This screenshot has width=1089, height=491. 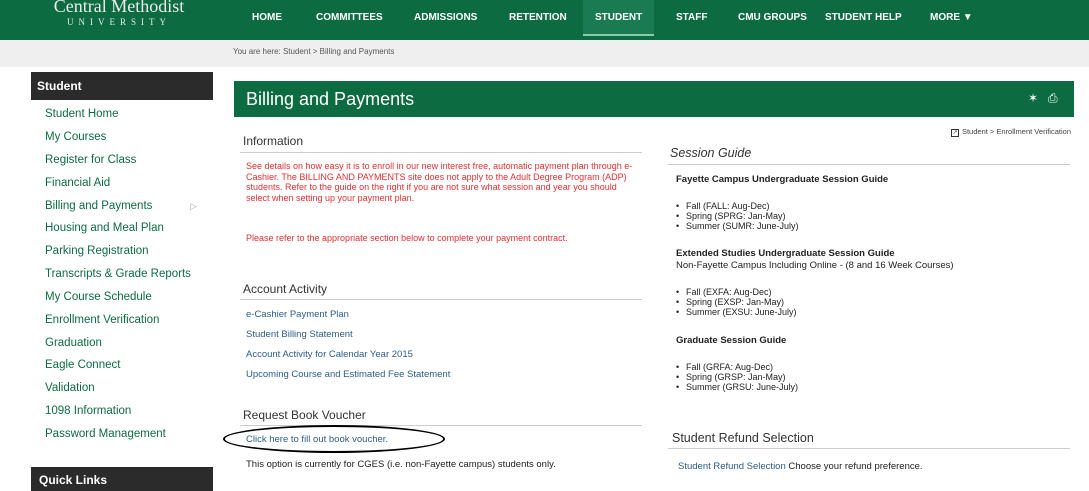 What do you see at coordinates (118, 274) in the screenshot?
I see `sidebar-item-transcripts: Transcripts & Grade Reports` at bounding box center [118, 274].